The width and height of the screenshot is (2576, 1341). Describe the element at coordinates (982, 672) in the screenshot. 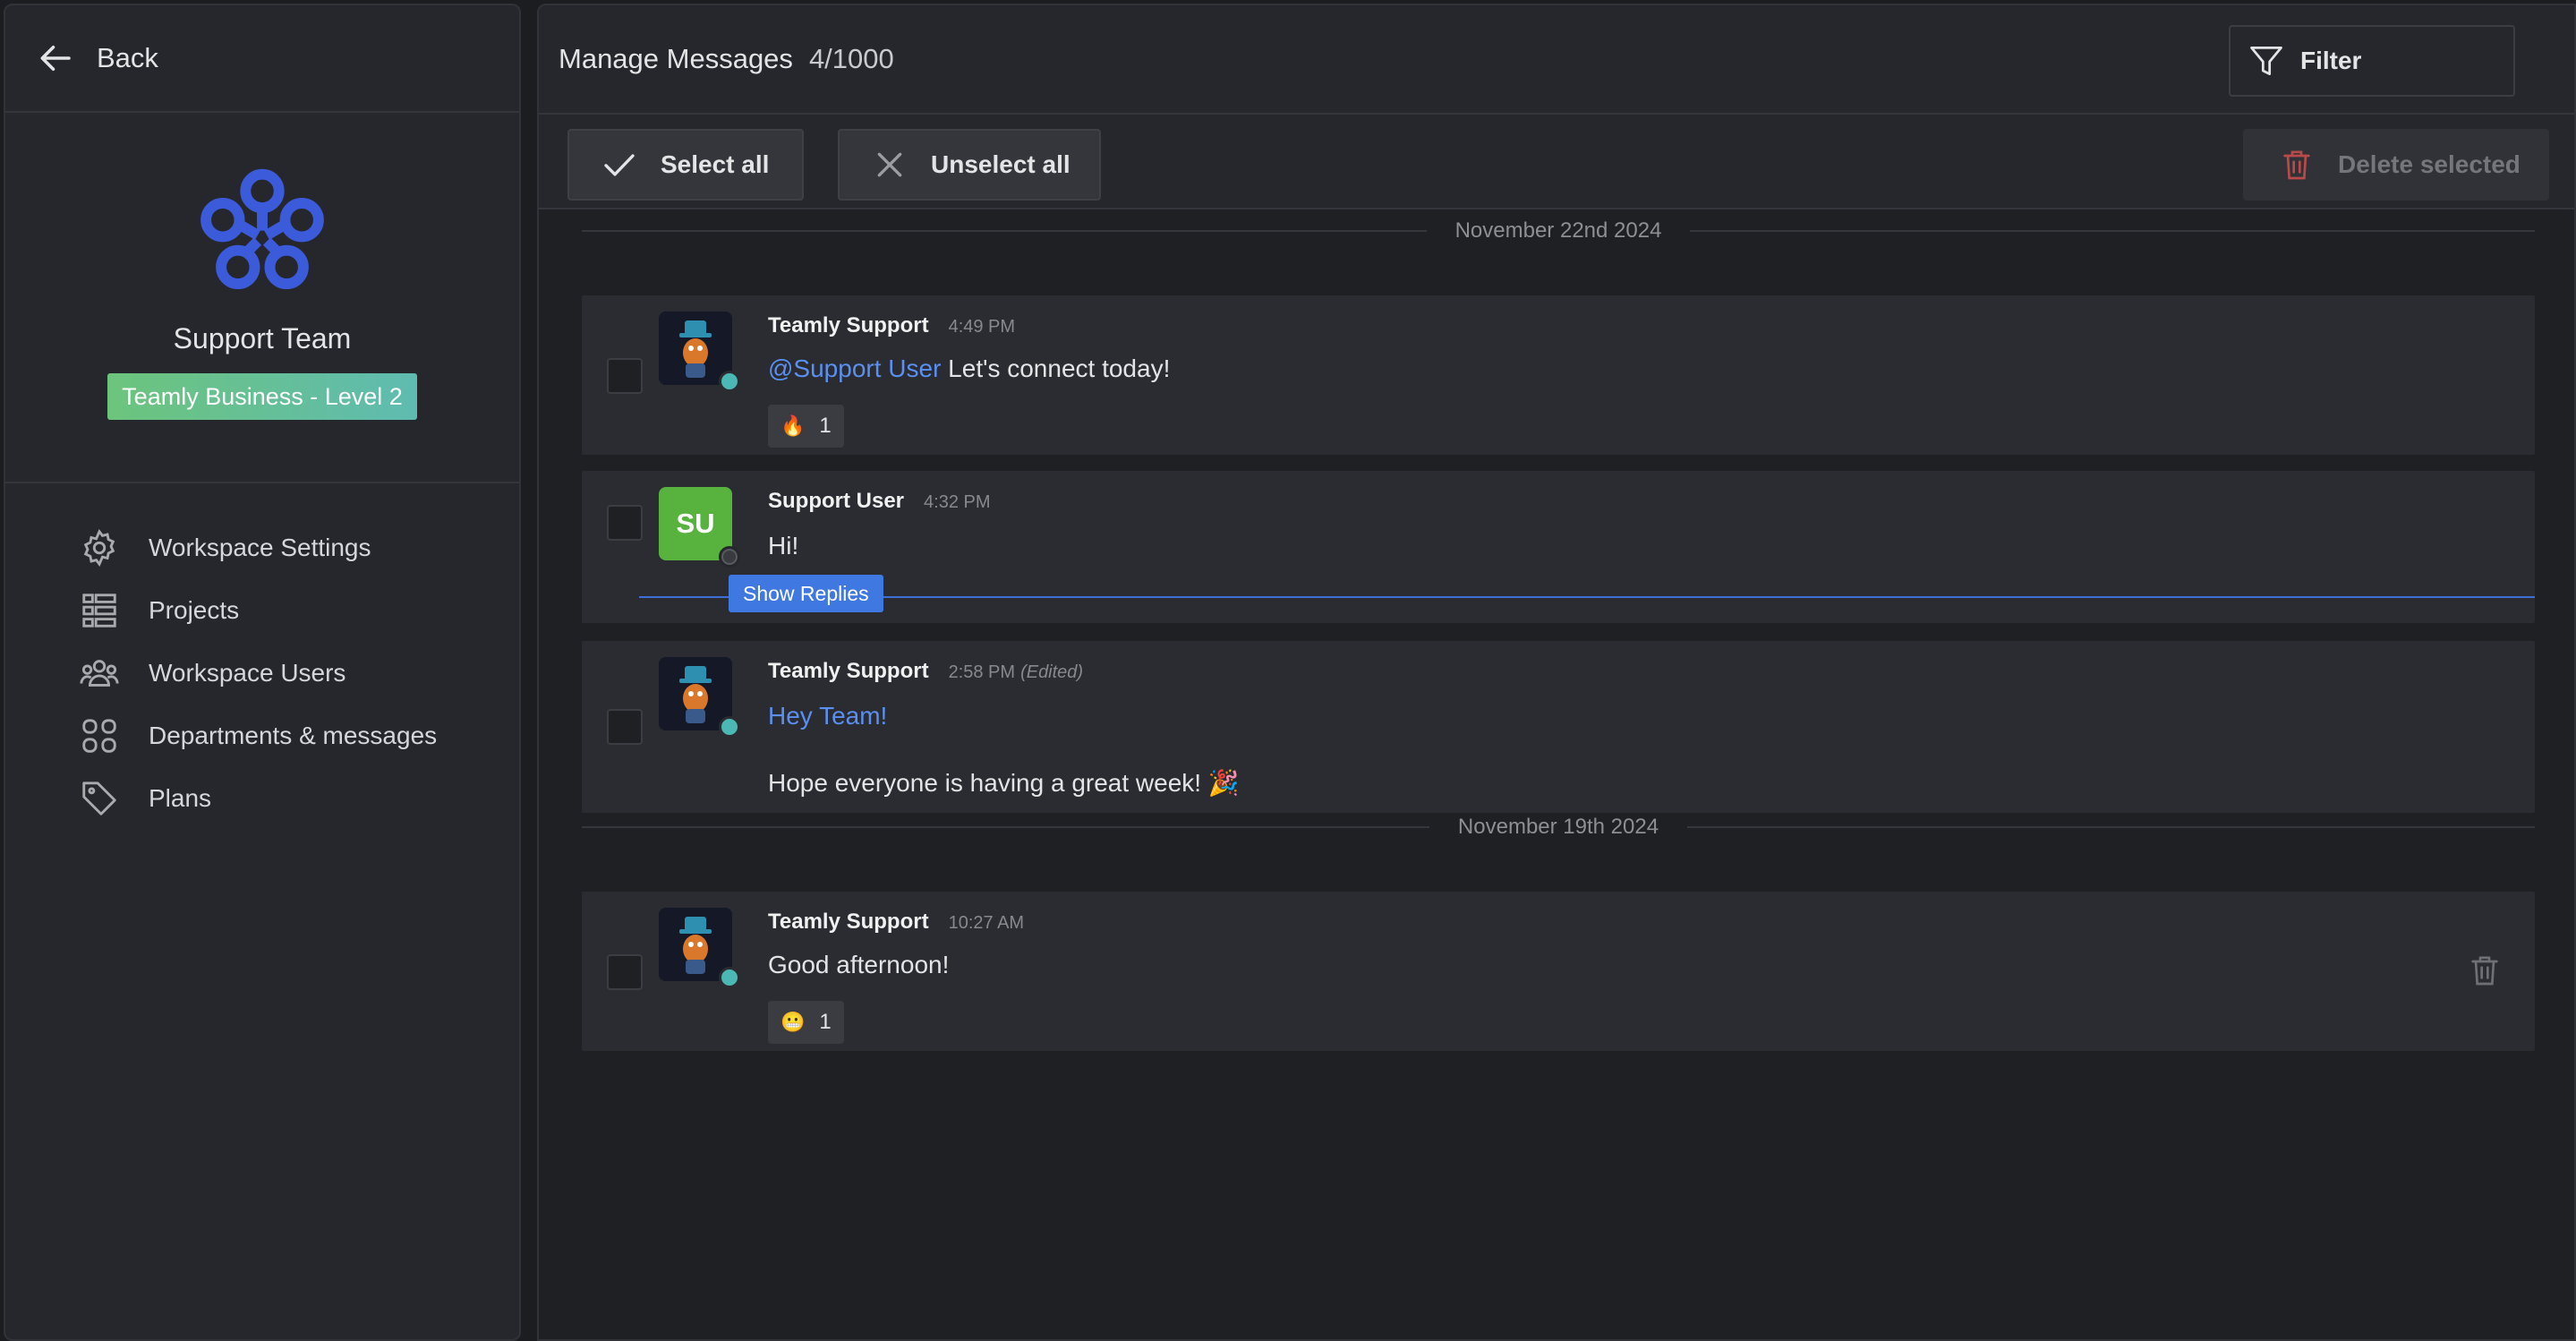

I see `message-time: 2:58 PM` at that location.